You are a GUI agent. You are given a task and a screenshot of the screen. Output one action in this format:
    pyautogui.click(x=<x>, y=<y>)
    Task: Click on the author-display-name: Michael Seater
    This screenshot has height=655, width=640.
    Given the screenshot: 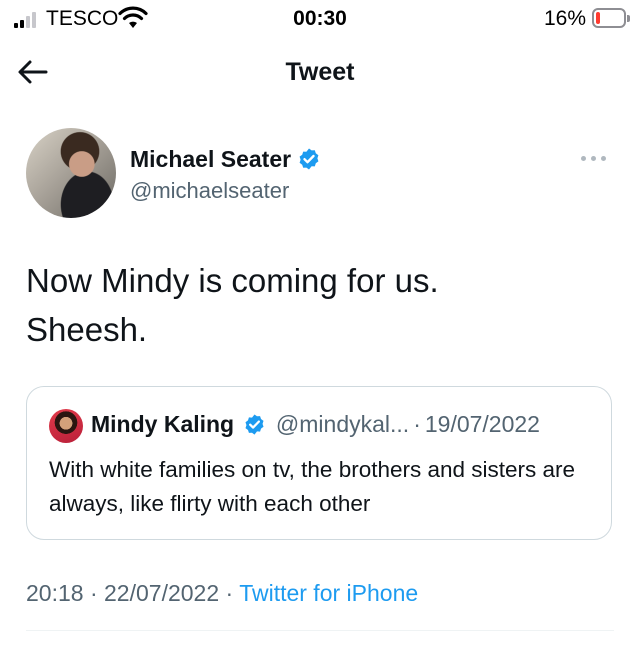 What is the action you would take?
    pyautogui.click(x=211, y=159)
    